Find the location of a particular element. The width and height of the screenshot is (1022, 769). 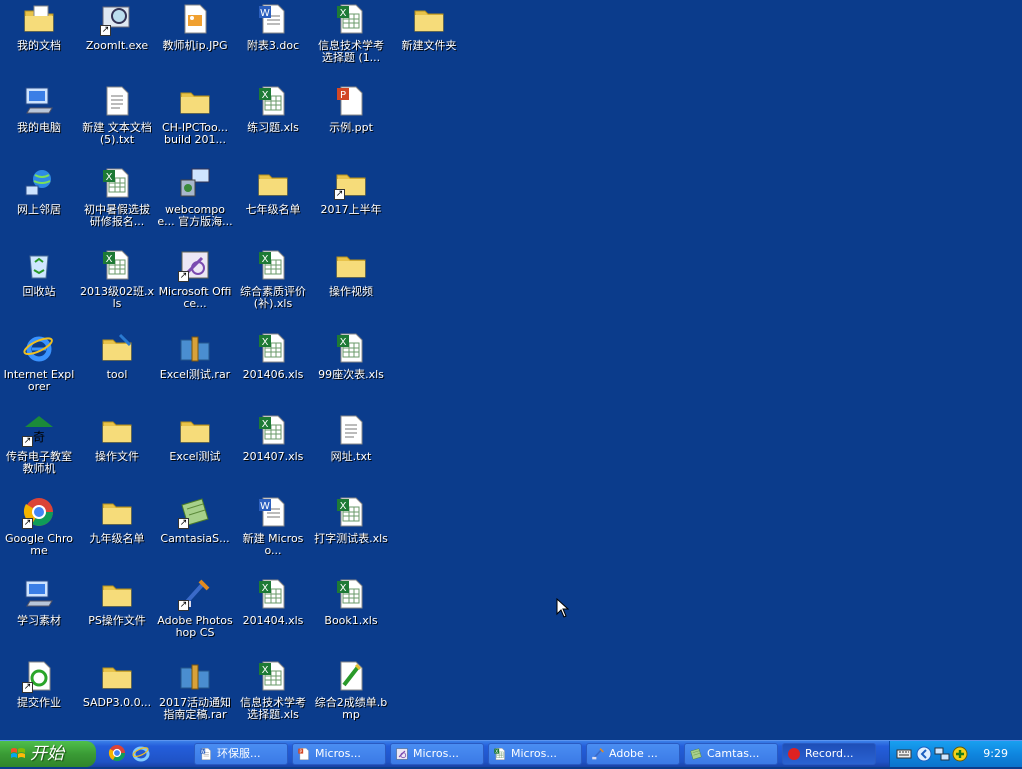

desktop-icon: X 201406.xls is located at coordinates (273, 371).